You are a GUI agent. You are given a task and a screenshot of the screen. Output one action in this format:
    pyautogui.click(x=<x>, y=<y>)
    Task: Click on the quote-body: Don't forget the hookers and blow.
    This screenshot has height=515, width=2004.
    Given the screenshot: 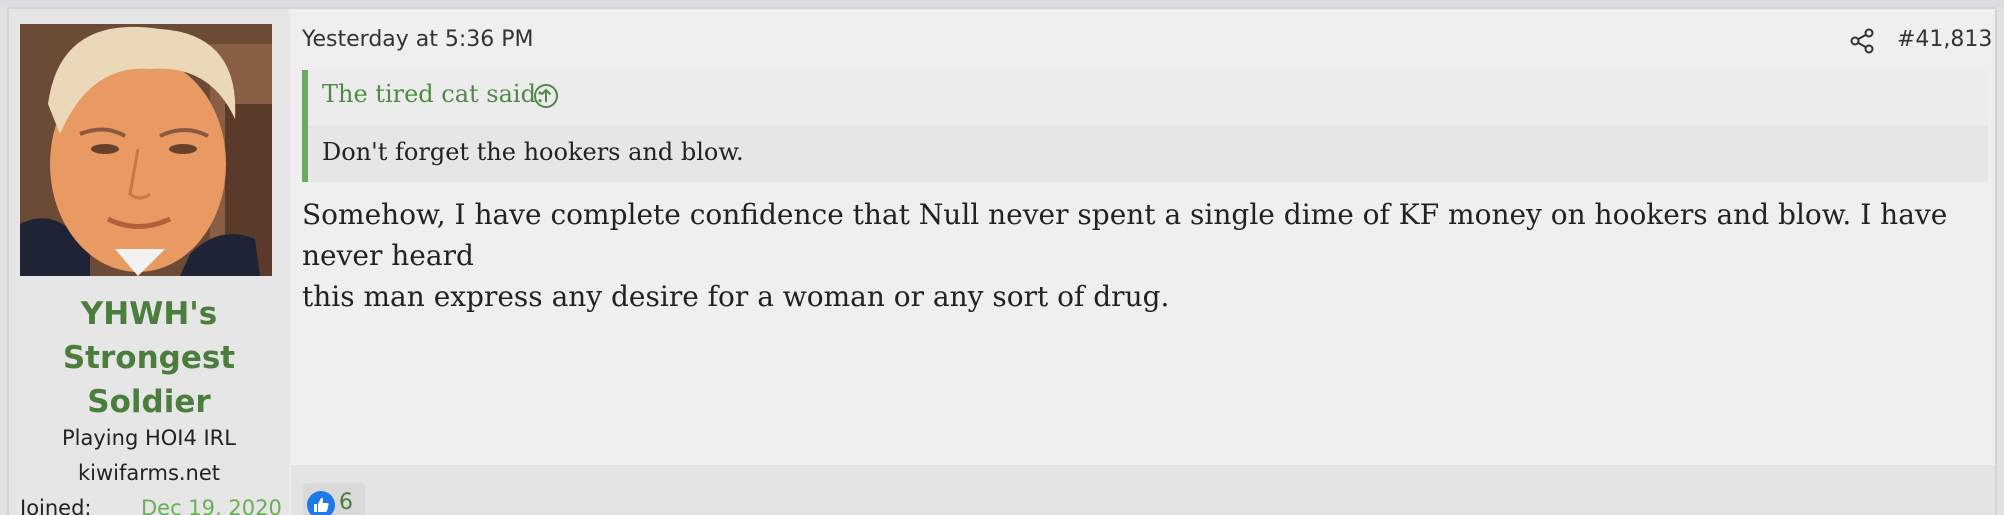 What is the action you would take?
    pyautogui.click(x=1148, y=154)
    